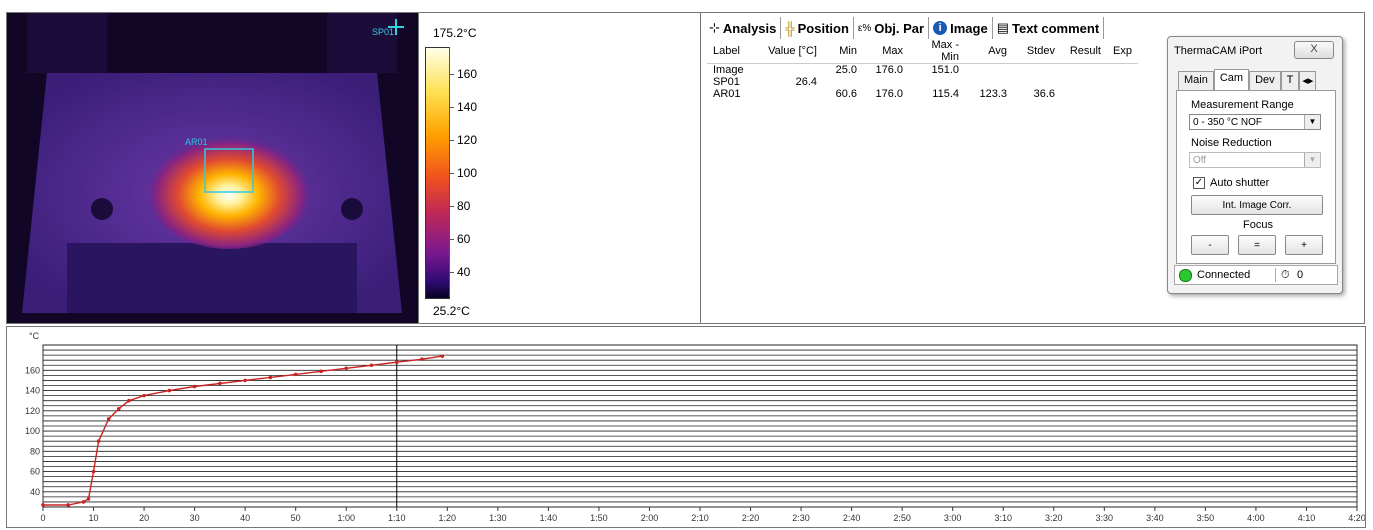 This screenshot has height=530, width=1373. What do you see at coordinates (940, 28) in the screenshot?
I see `info-icon: i` at bounding box center [940, 28].